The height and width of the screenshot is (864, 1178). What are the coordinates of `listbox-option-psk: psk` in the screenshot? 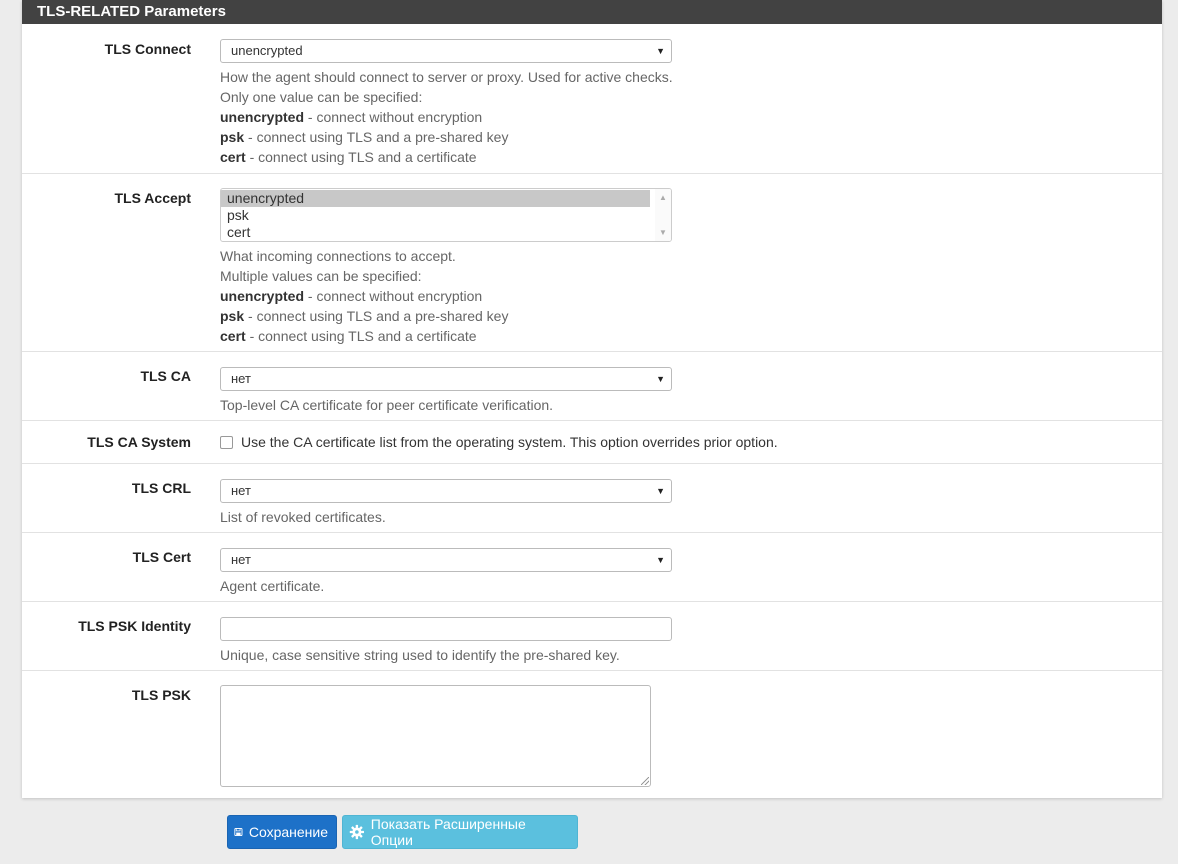 It's located at (435, 215).